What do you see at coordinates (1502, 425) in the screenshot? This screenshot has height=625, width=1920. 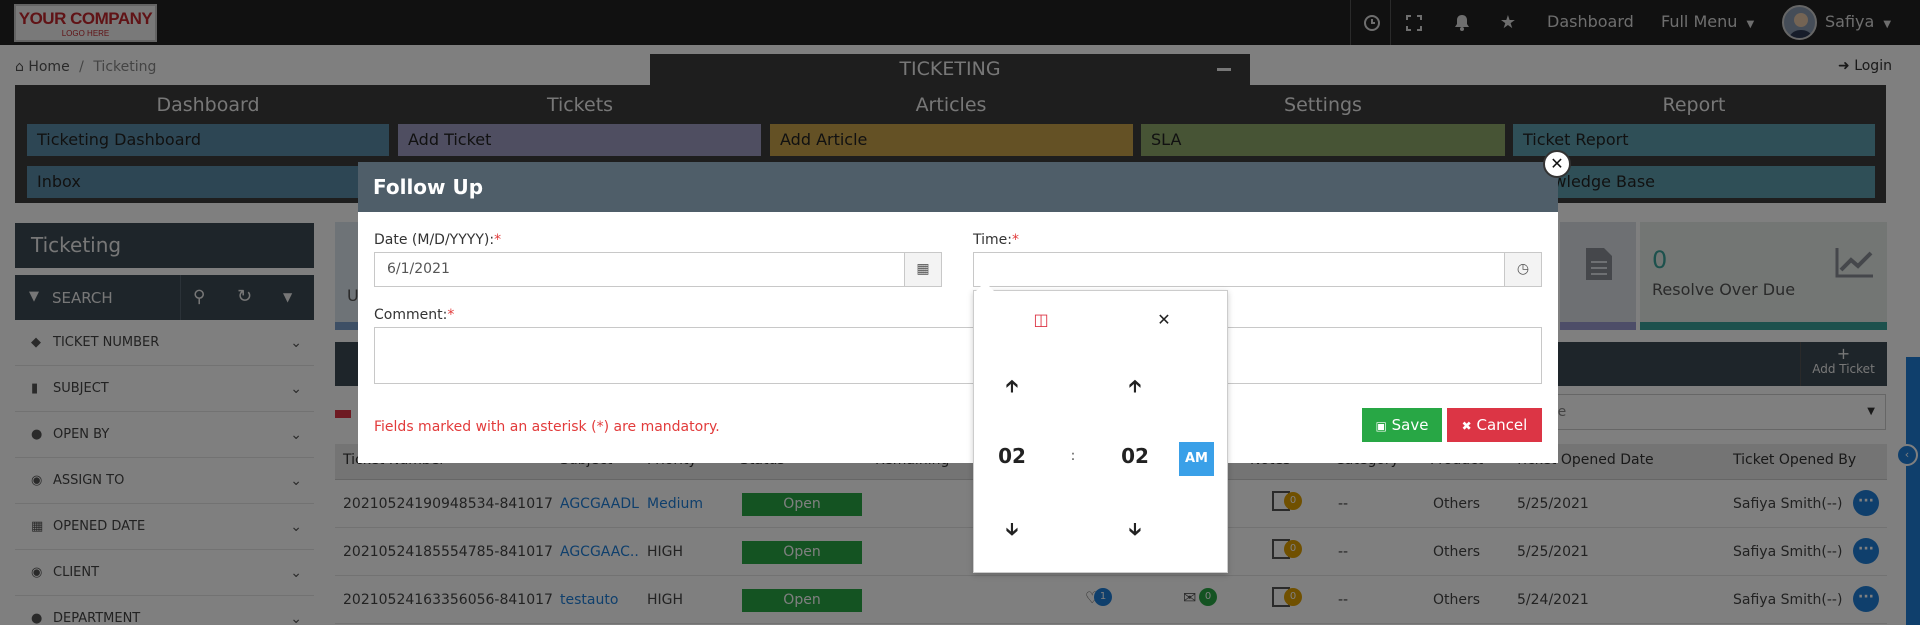 I see `cancel-label: Cancel` at bounding box center [1502, 425].